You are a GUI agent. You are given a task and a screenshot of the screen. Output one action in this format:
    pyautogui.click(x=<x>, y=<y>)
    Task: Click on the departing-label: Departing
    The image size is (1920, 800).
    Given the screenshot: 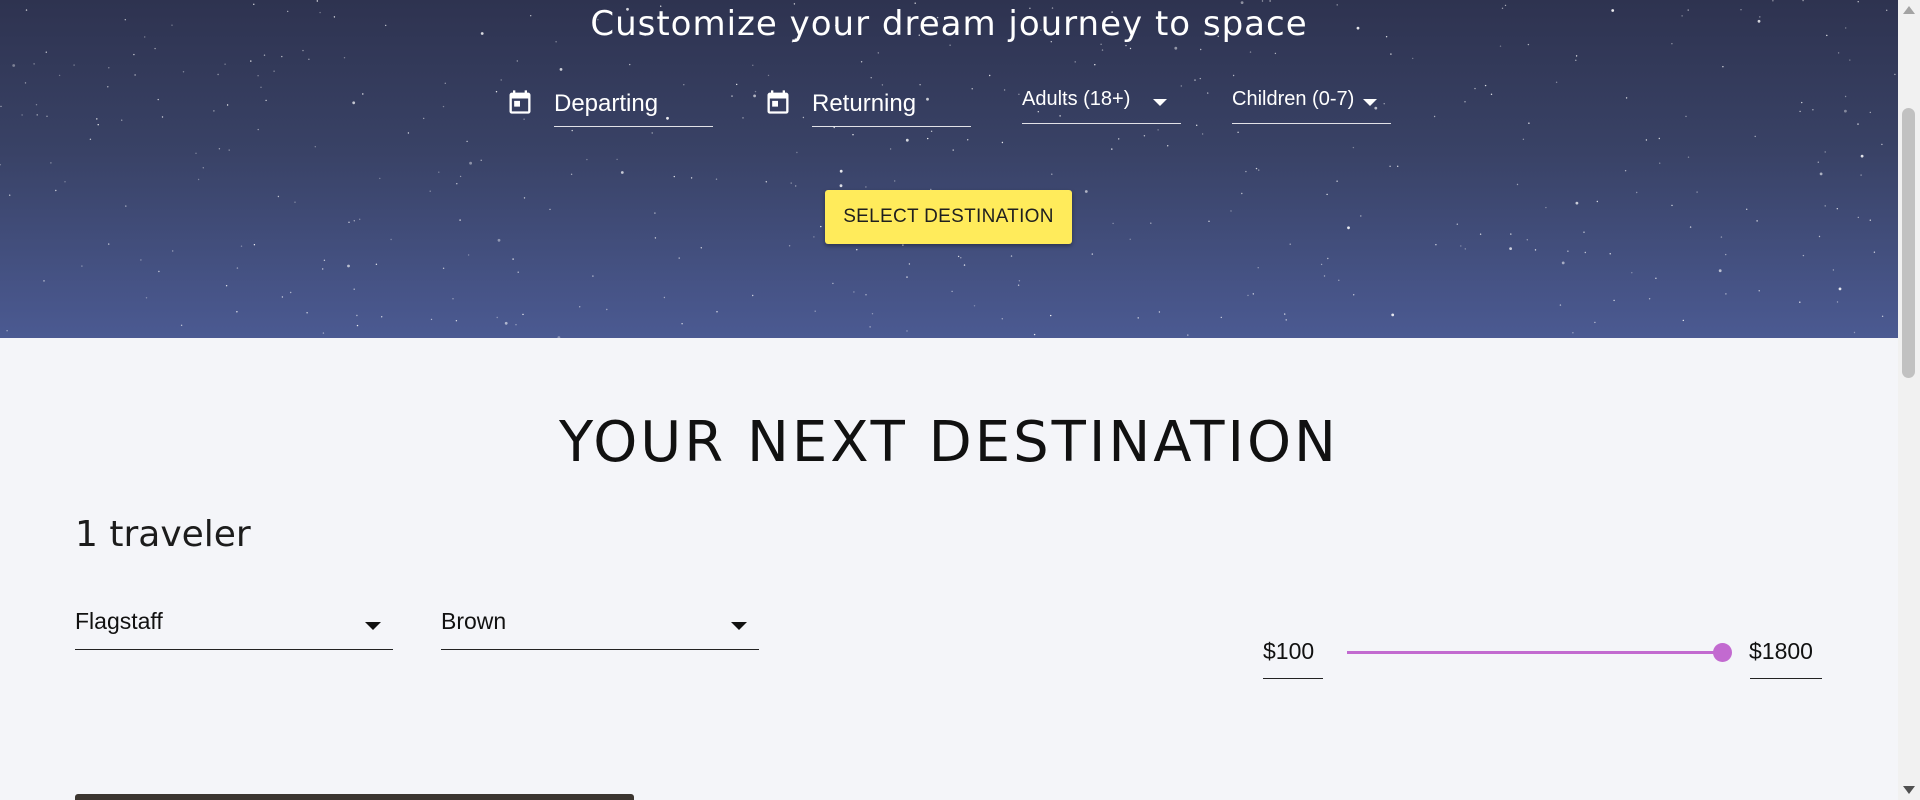 What is the action you would take?
    pyautogui.click(x=606, y=103)
    